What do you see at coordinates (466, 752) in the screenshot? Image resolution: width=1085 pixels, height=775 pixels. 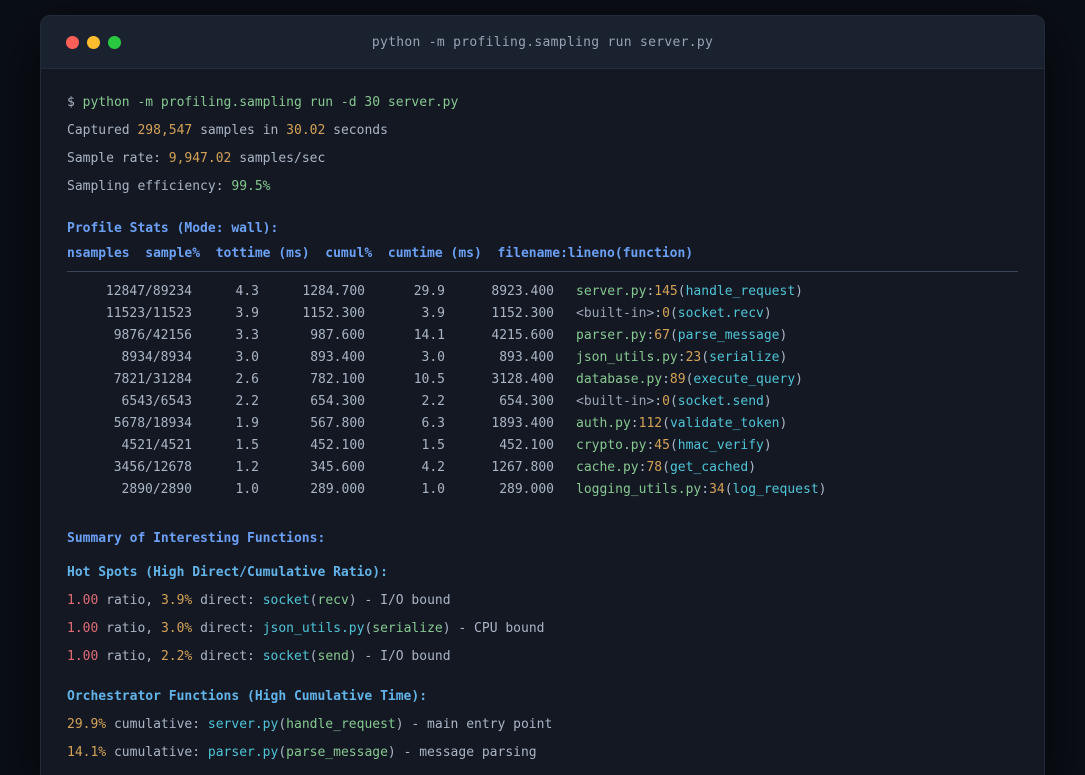 I see `note-text: - message parsing` at bounding box center [466, 752].